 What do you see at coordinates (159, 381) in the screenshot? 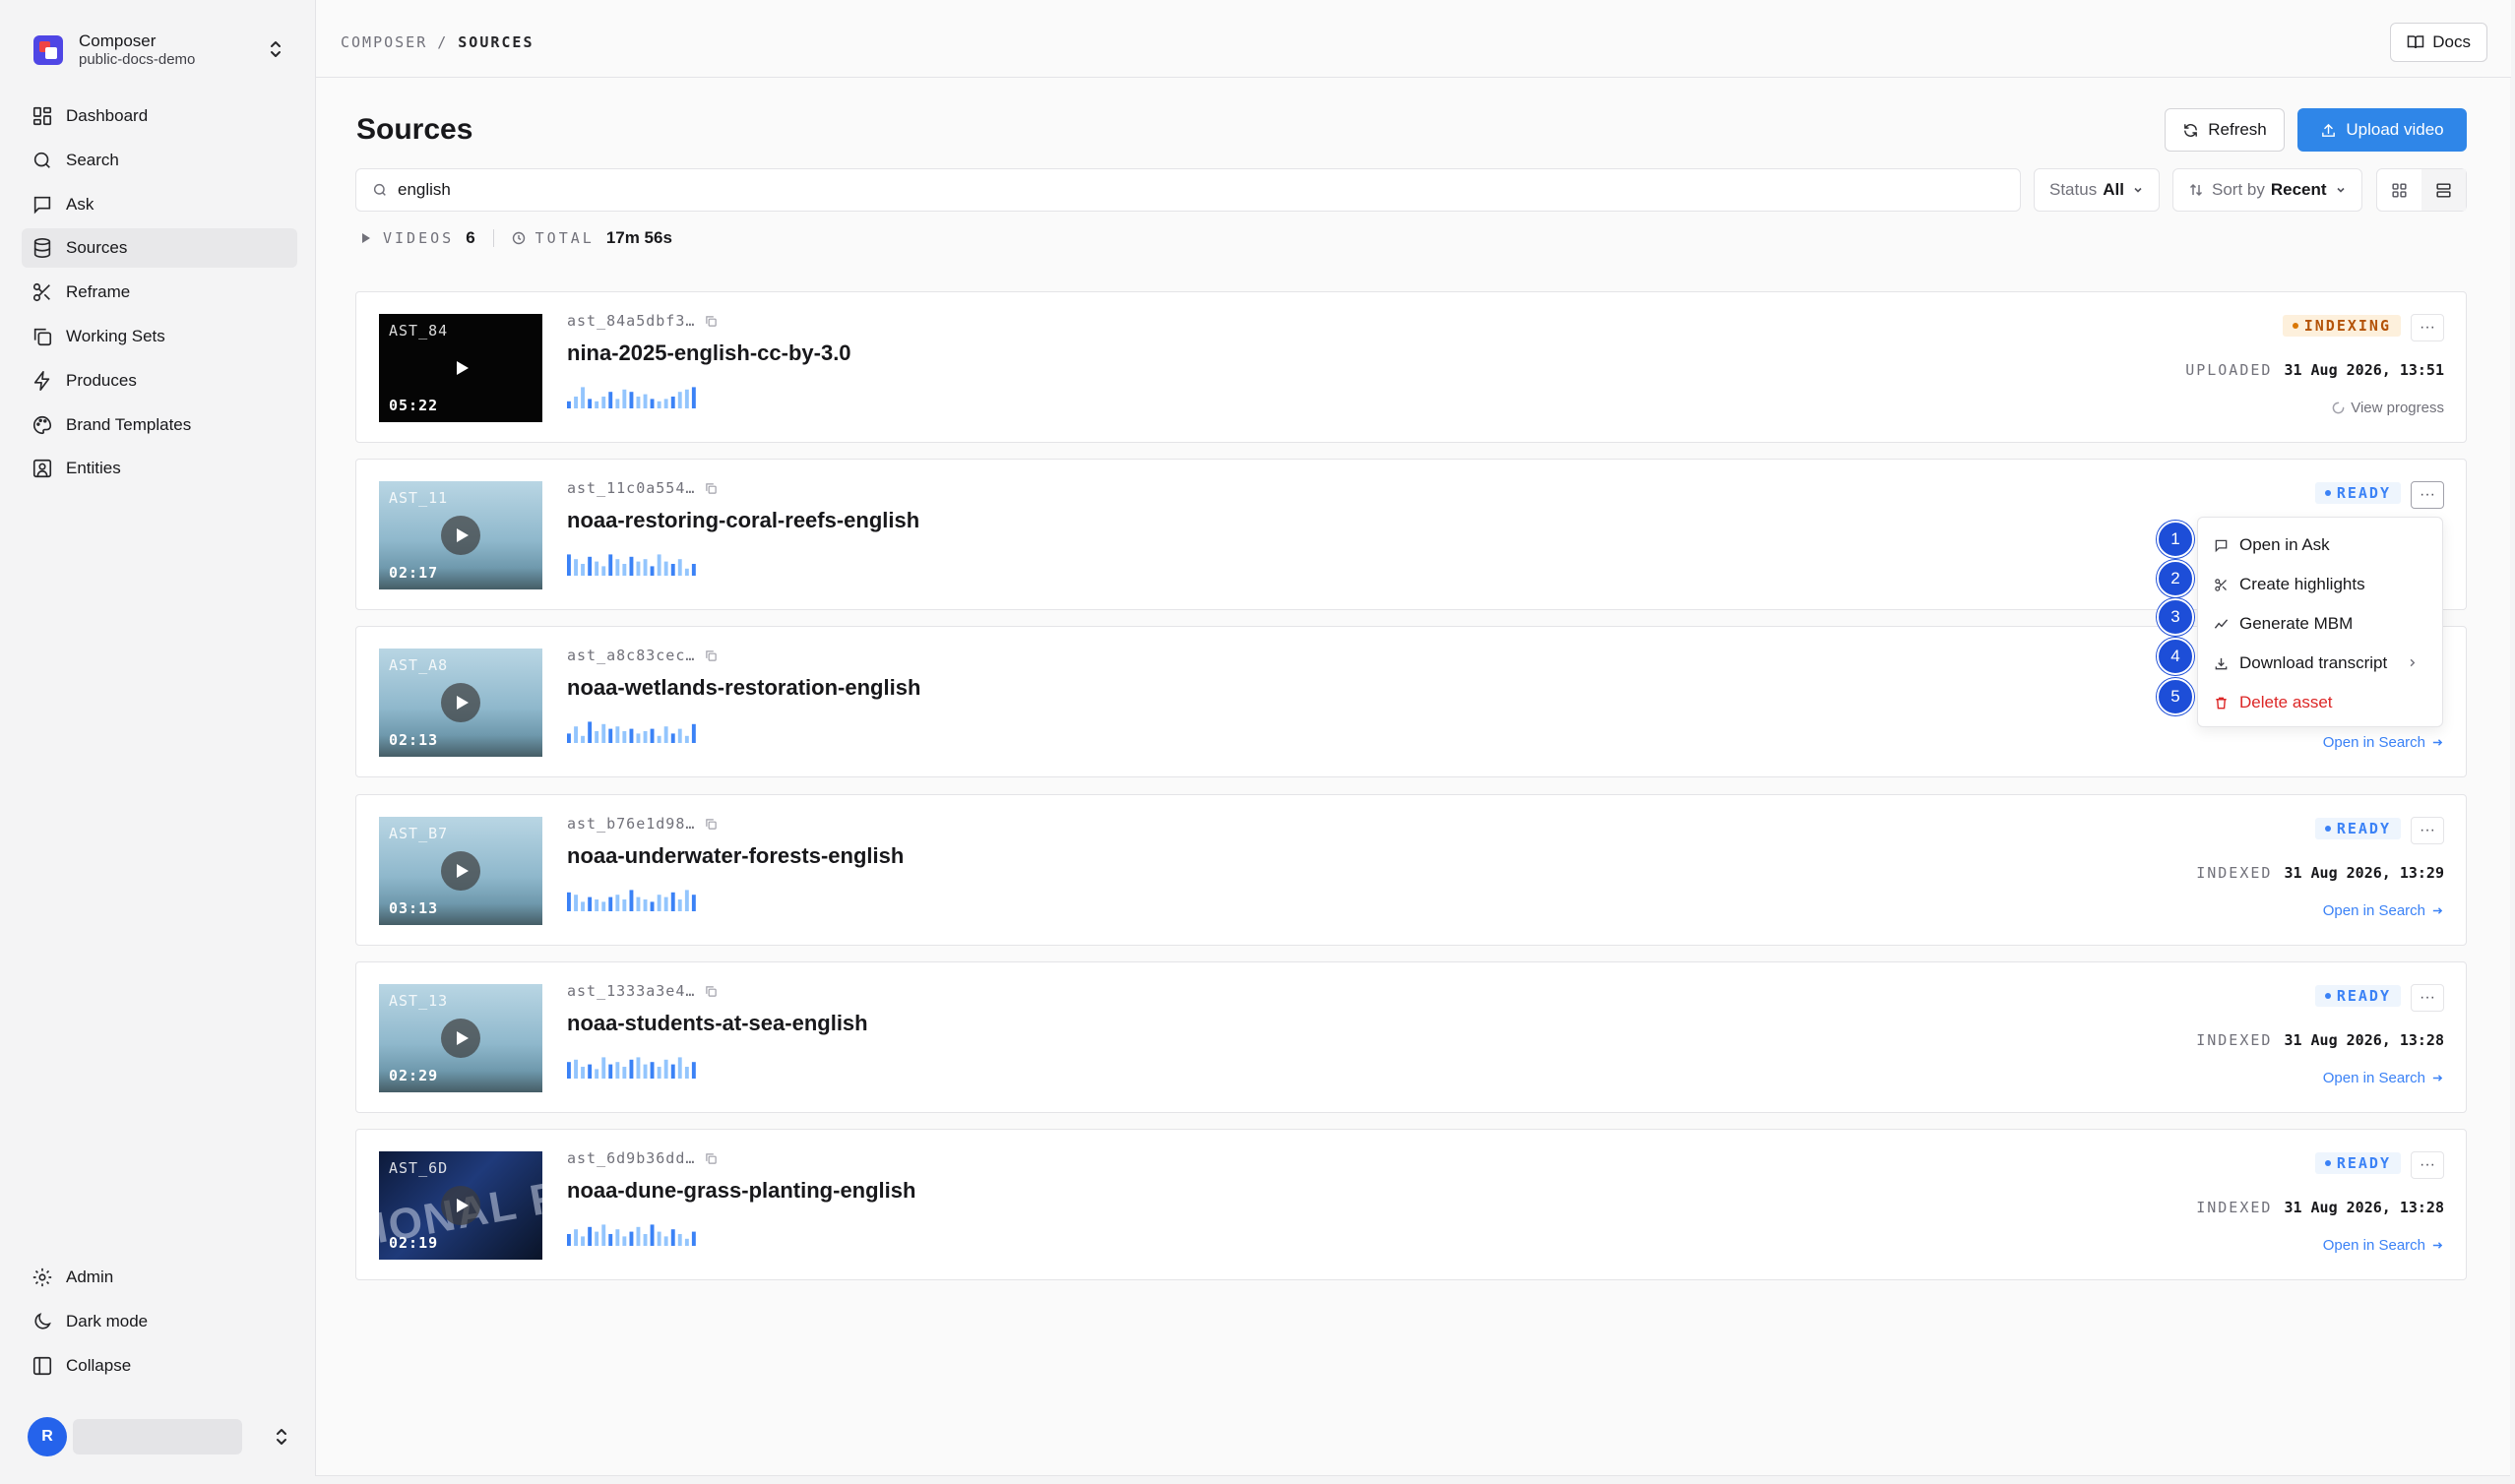
I see `sidebar-item-produces: Produces` at bounding box center [159, 381].